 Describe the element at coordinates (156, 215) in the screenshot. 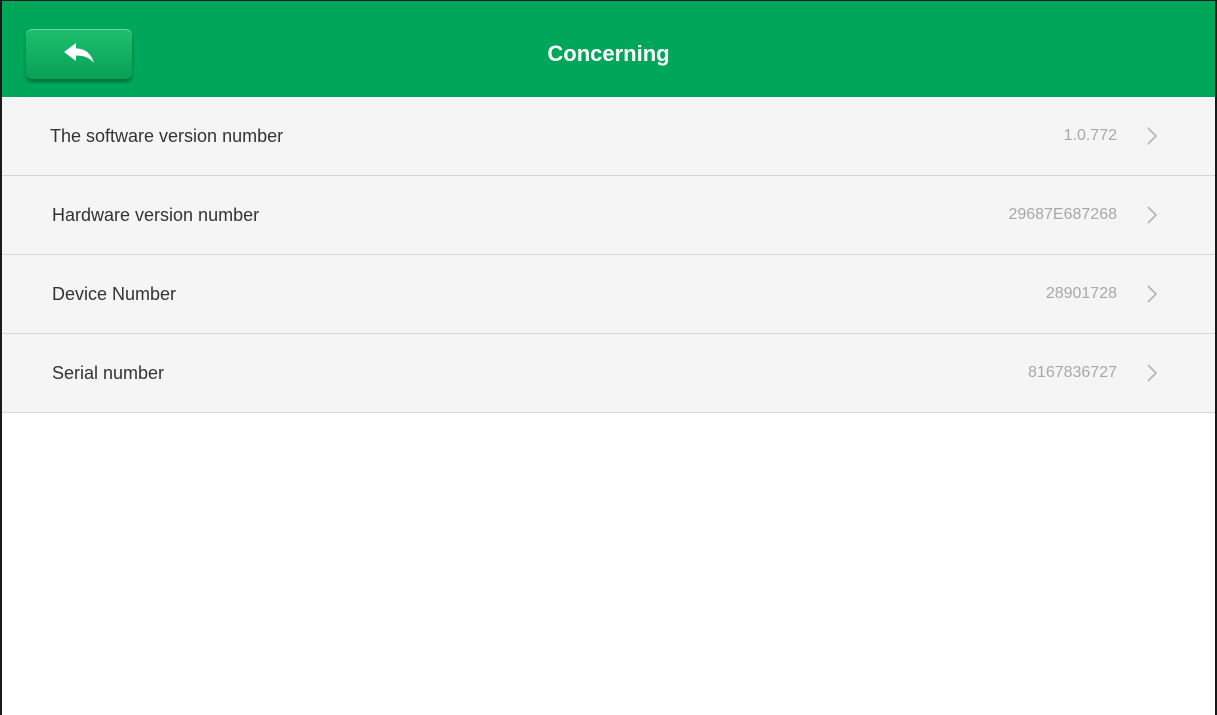

I see `row-label: Hardware version number` at that location.